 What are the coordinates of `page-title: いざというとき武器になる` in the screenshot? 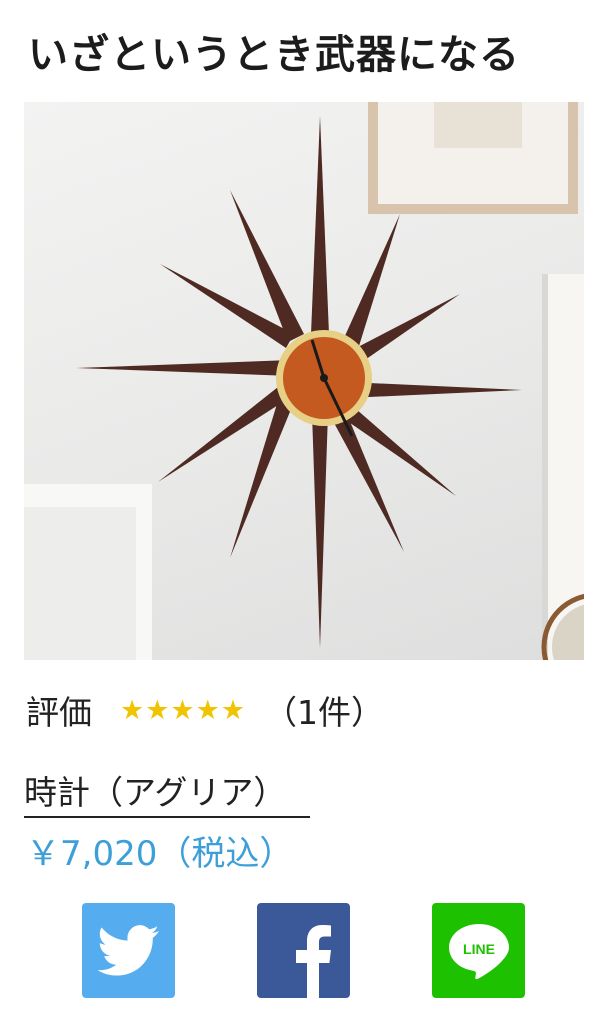 It's located at (274, 55).